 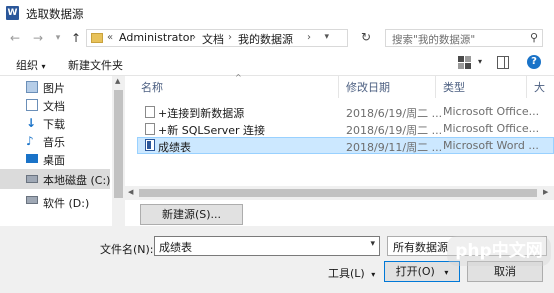 I want to click on pictures-icon, so click(x=32, y=87).